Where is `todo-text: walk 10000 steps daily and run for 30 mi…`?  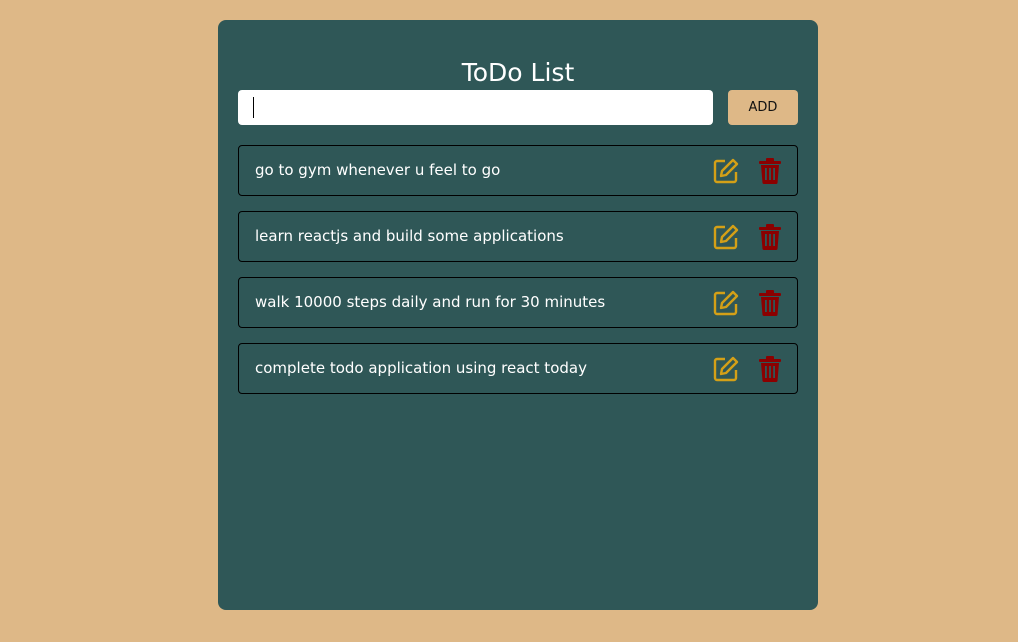 todo-text: walk 10000 steps daily and run for 30 mi… is located at coordinates (430, 302).